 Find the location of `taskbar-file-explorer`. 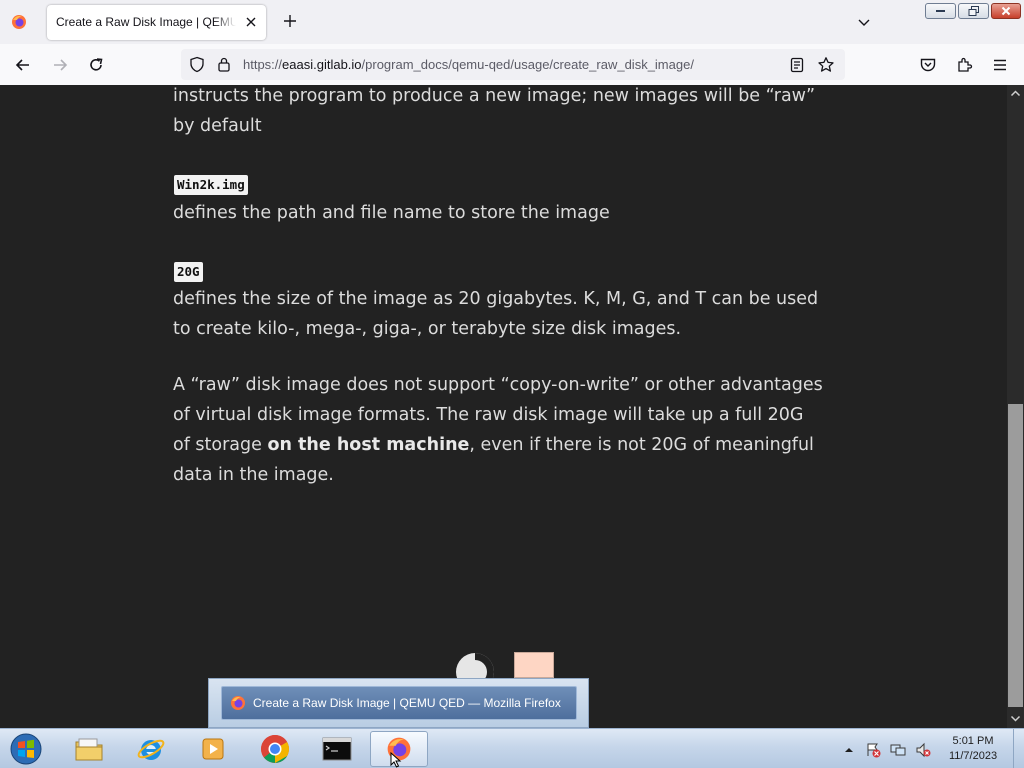

taskbar-file-explorer is located at coordinates (89, 749).